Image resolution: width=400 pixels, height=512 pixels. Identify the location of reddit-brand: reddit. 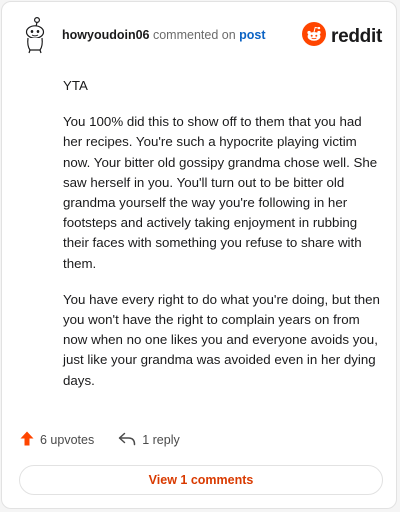
(342, 36).